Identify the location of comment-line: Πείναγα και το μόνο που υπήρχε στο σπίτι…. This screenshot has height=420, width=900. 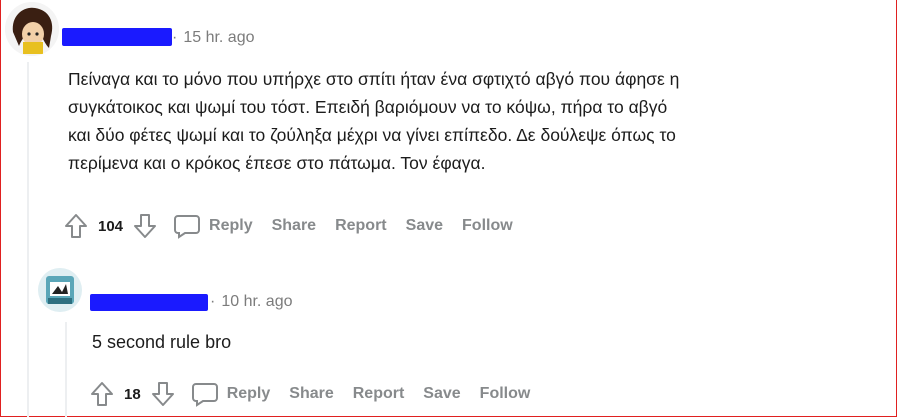
(374, 79).